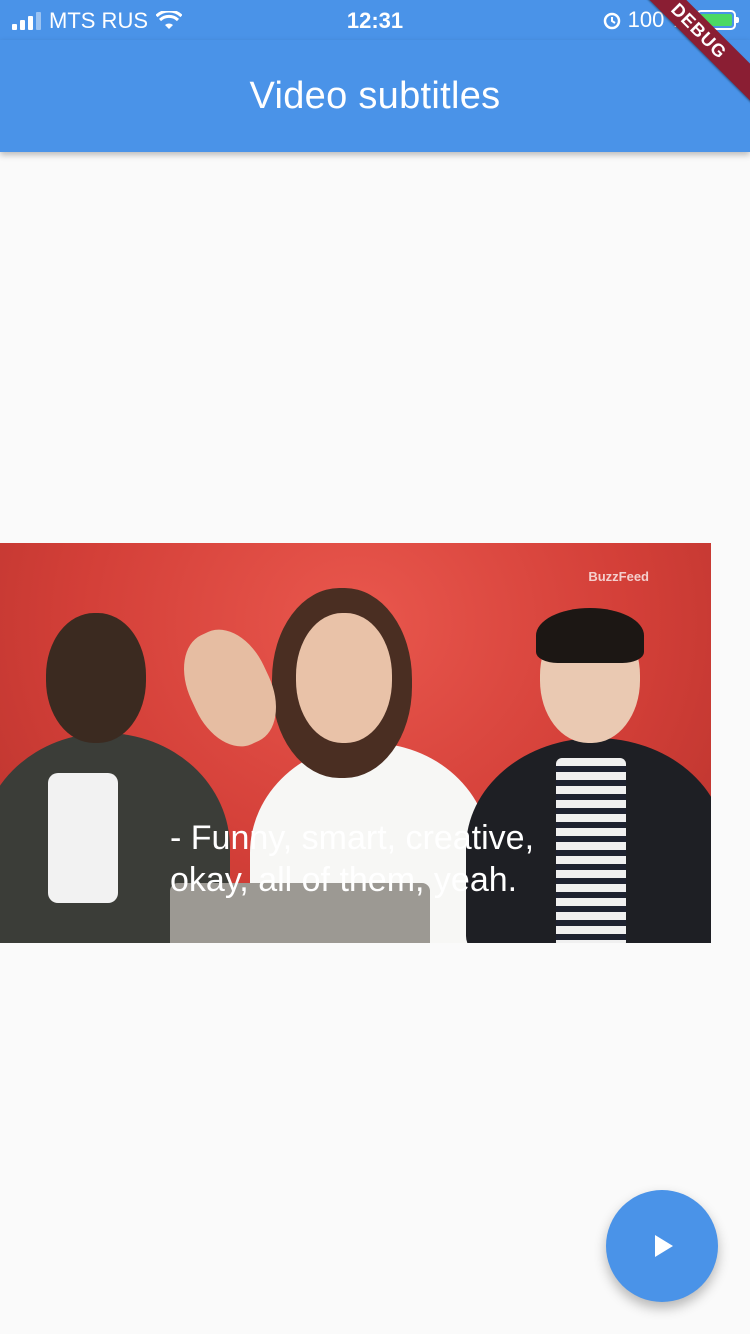 The height and width of the screenshot is (1334, 750). What do you see at coordinates (352, 838) in the screenshot?
I see `subtitle-line-1: - Funny, smart, creative,` at bounding box center [352, 838].